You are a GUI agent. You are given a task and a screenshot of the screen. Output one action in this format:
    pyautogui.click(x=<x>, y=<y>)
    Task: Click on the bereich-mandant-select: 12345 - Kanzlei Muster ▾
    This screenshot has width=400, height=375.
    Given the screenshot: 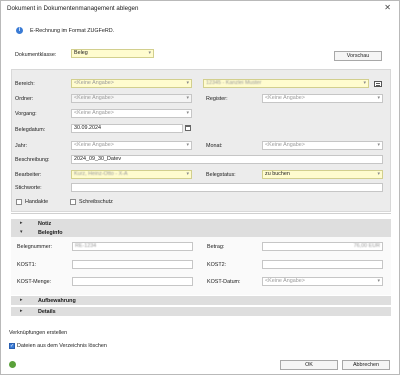 What is the action you would take?
    pyautogui.click(x=286, y=83)
    